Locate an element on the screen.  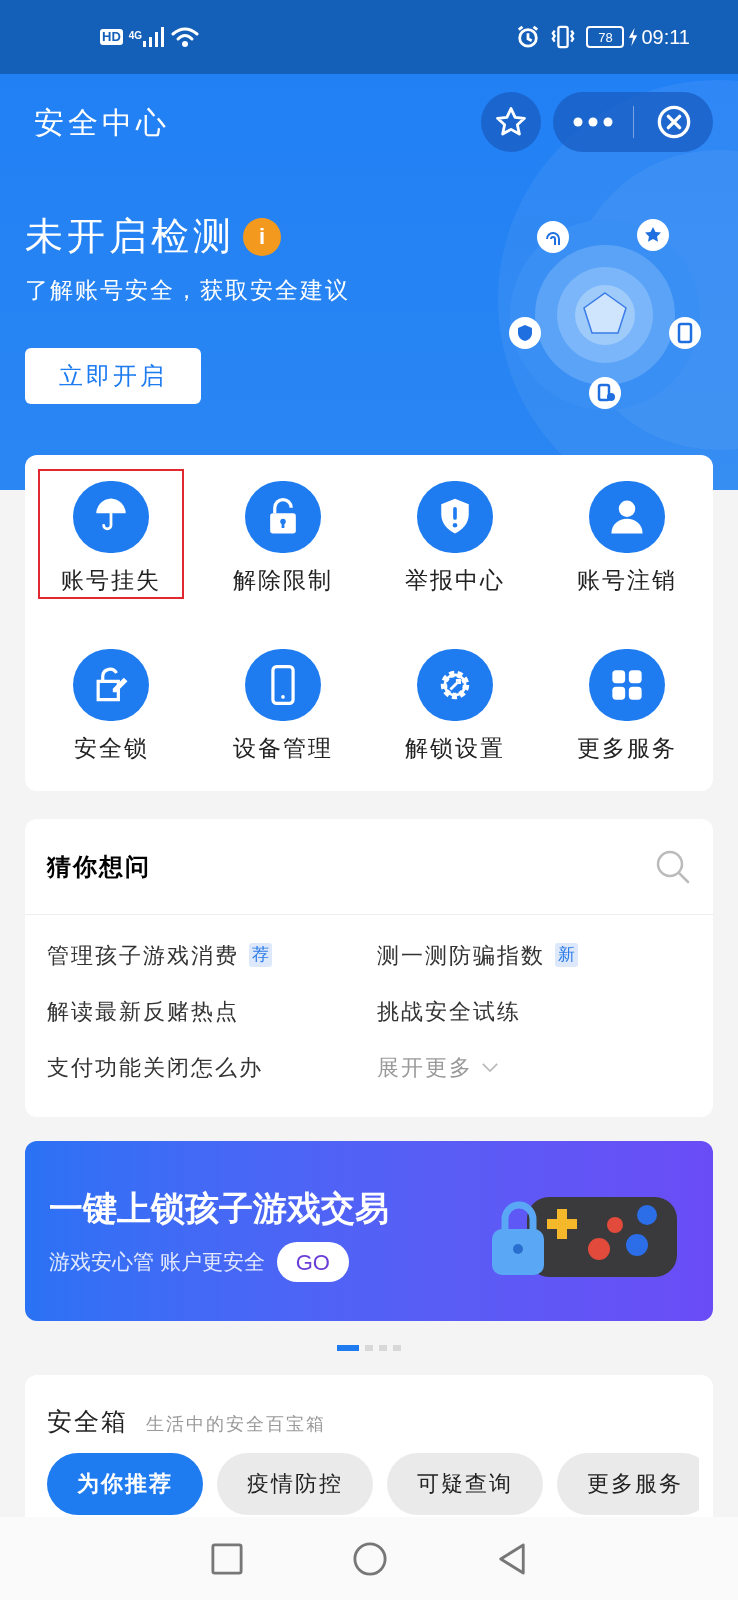
favorite-button is located at coordinates (511, 122).